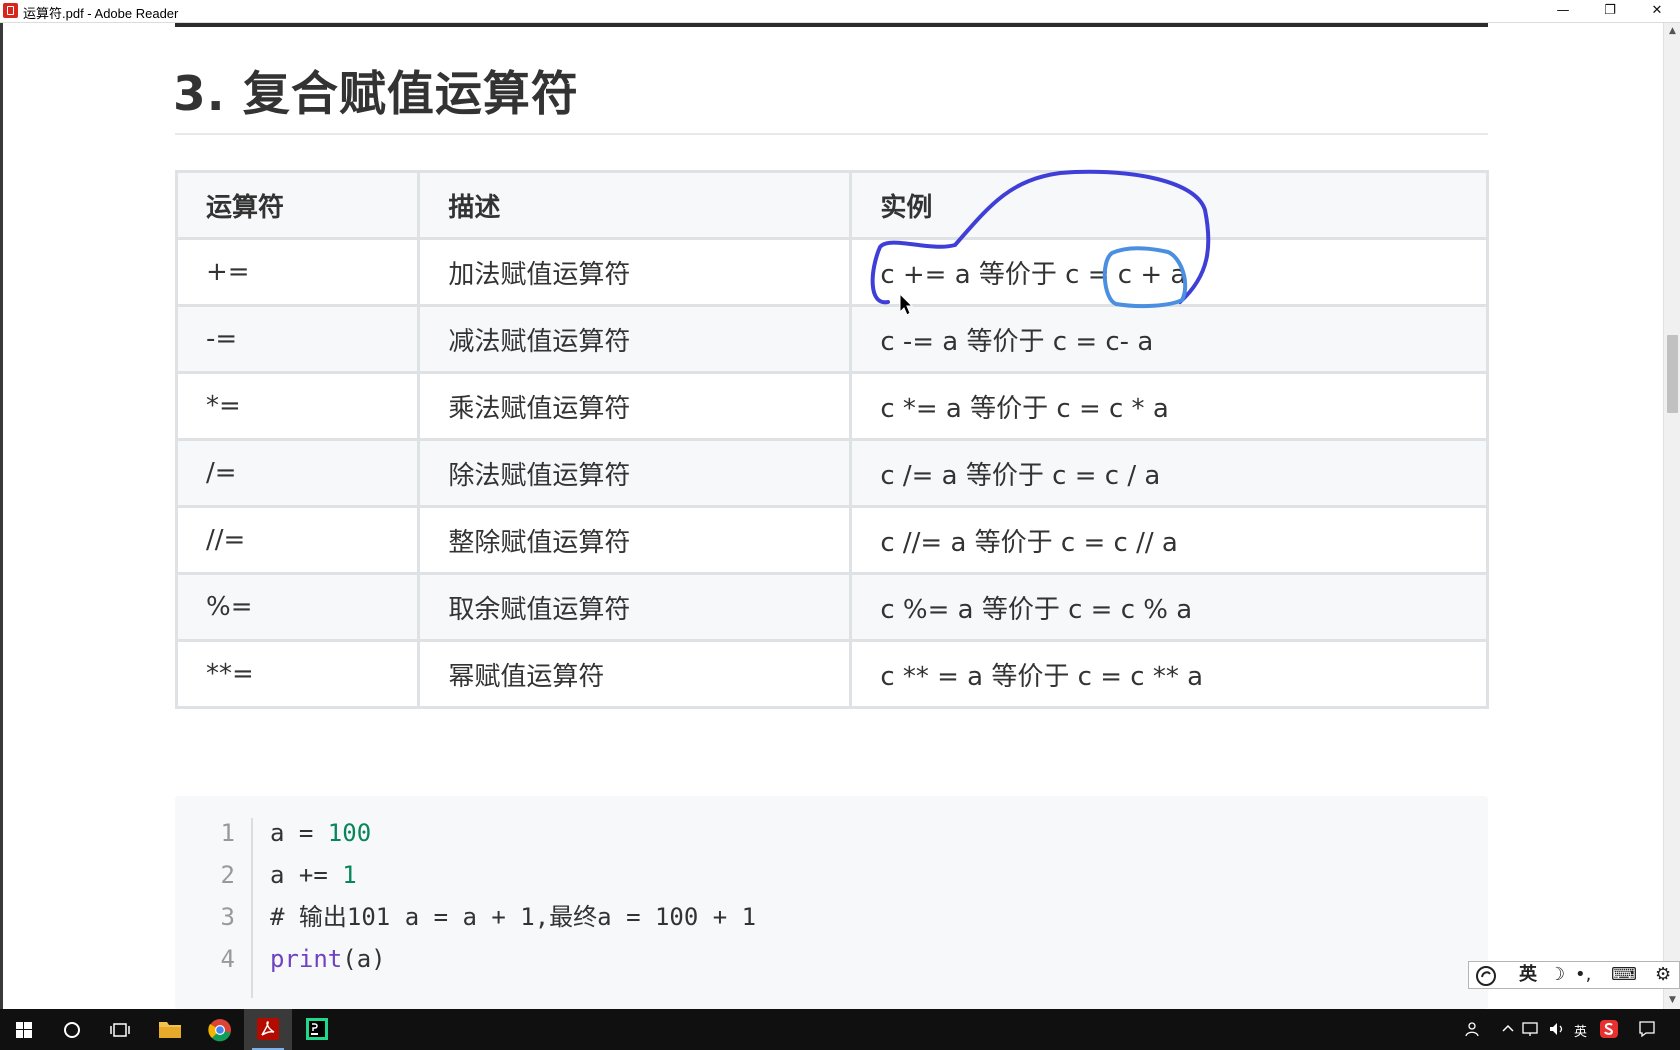 The height and width of the screenshot is (1050, 1680). Describe the element at coordinates (297, 205) in the screenshot. I see `header-operator: 运算符` at that location.